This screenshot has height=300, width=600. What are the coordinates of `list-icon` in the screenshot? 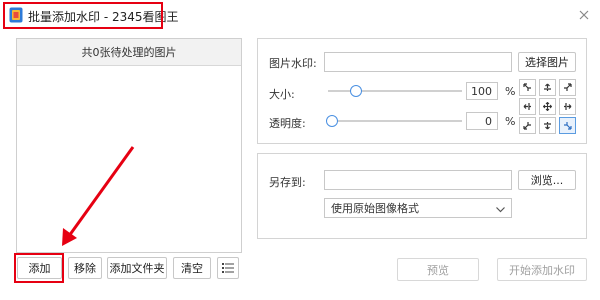 It's located at (228, 268).